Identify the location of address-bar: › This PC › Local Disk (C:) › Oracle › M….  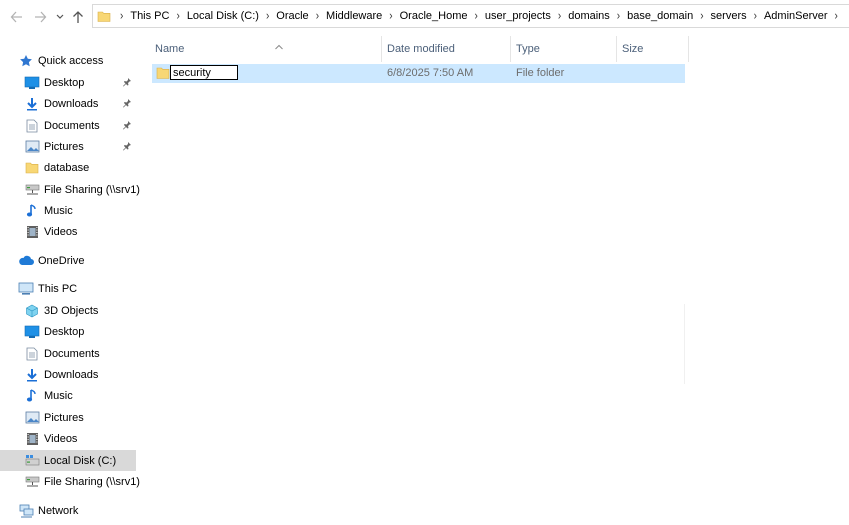
(470, 16).